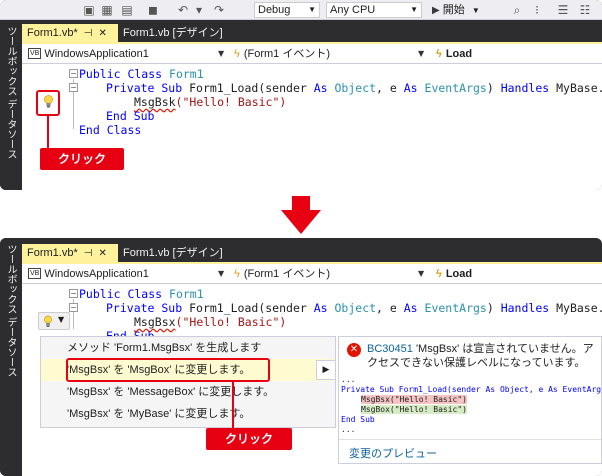  I want to click on play-icon: ▶, so click(436, 10).